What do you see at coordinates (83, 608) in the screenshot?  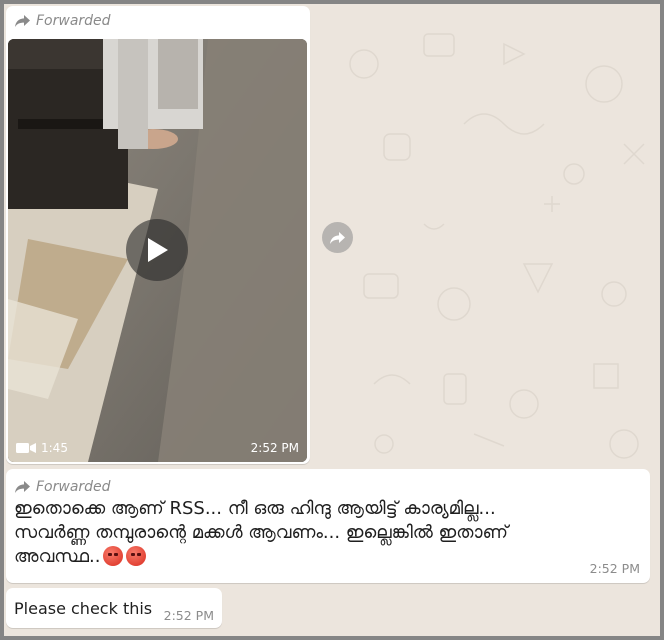 I see `message-text: Please check this` at bounding box center [83, 608].